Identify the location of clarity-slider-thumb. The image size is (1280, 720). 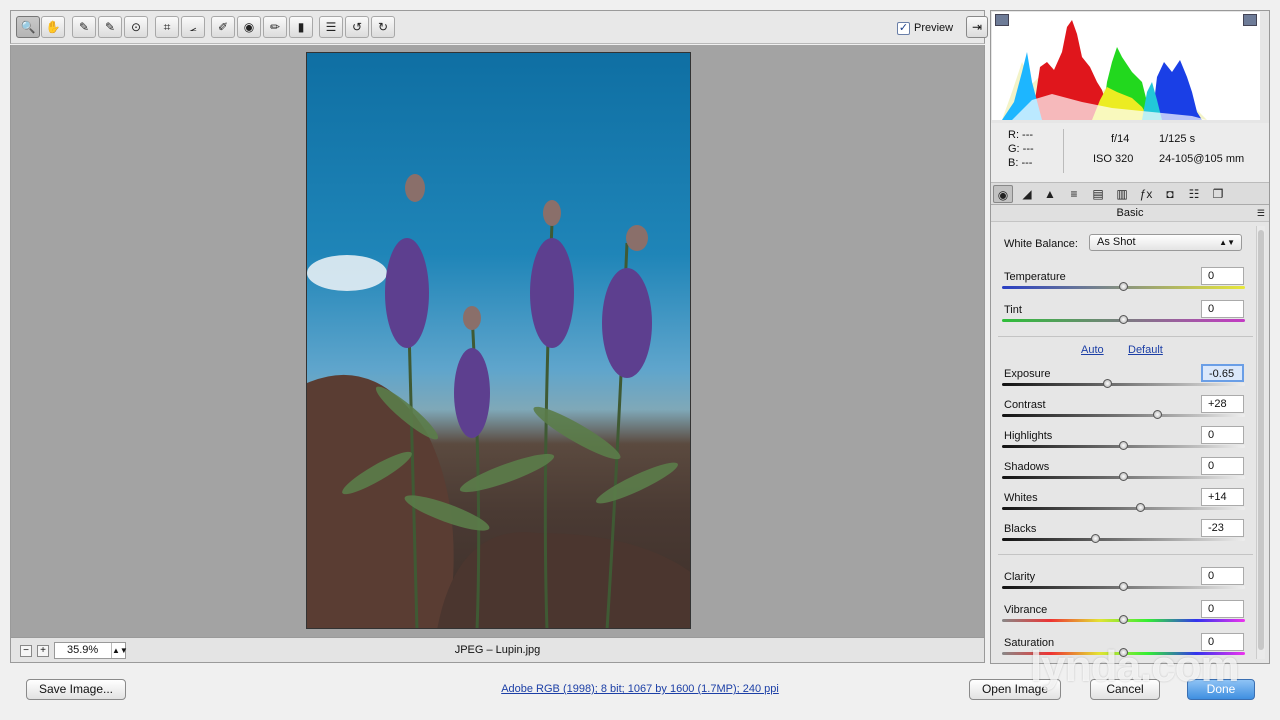
(1123, 586).